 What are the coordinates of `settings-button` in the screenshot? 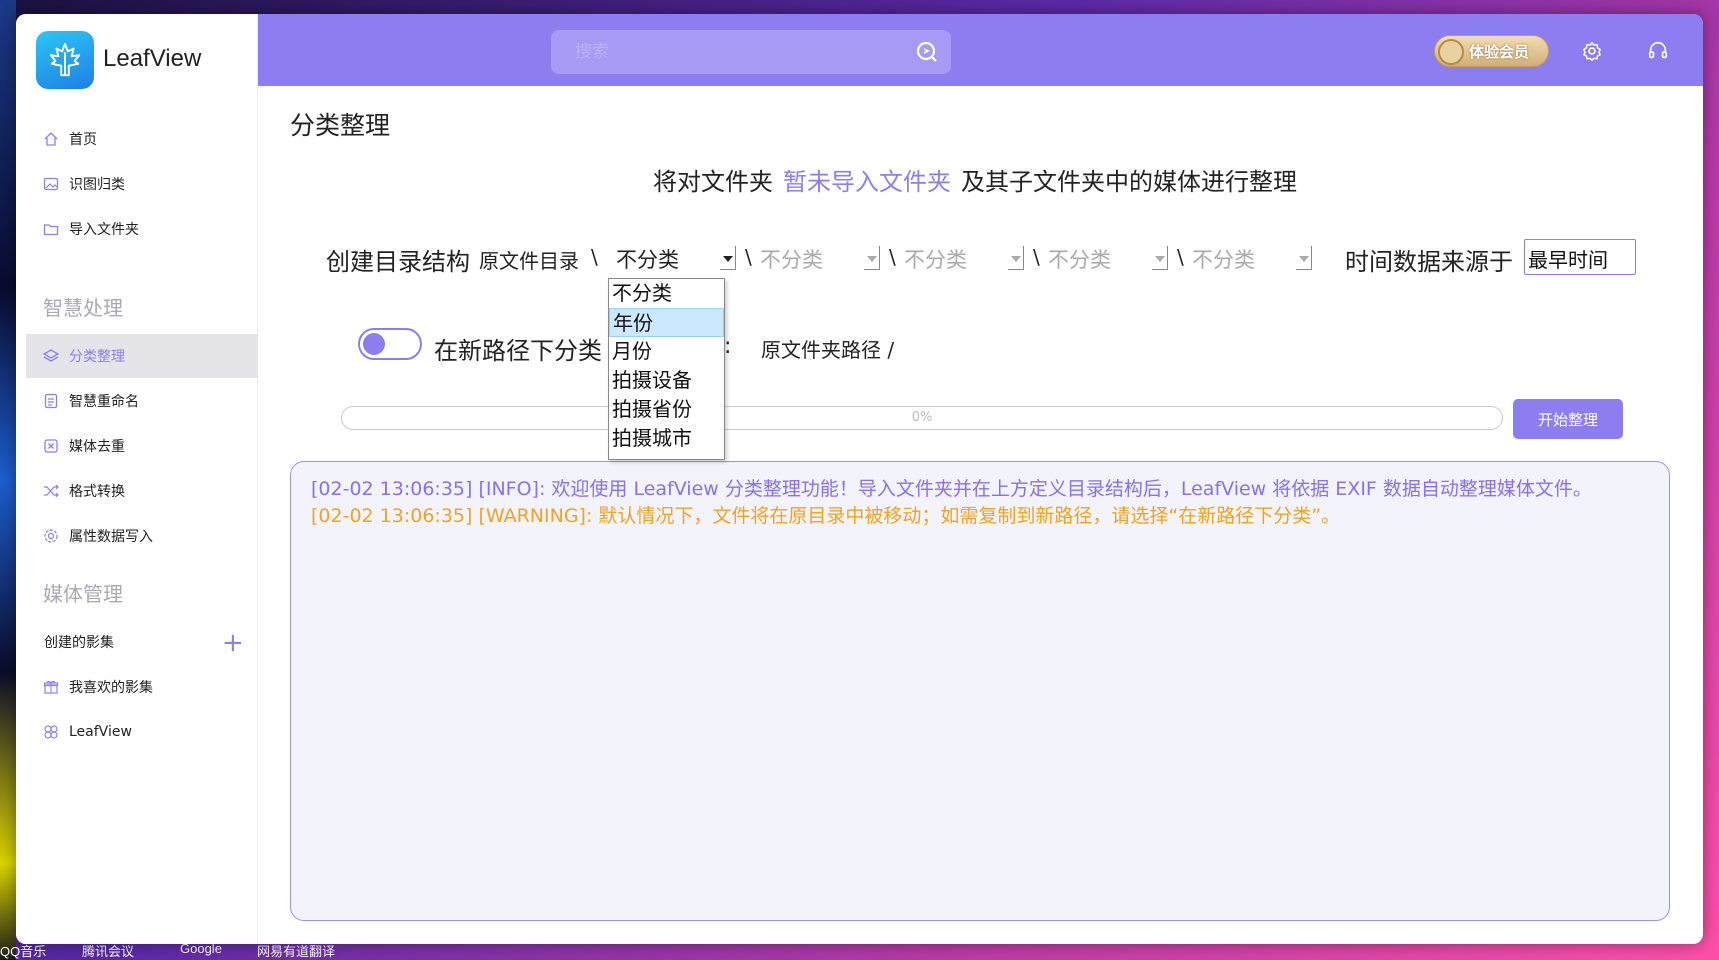 It's located at (1592, 51).